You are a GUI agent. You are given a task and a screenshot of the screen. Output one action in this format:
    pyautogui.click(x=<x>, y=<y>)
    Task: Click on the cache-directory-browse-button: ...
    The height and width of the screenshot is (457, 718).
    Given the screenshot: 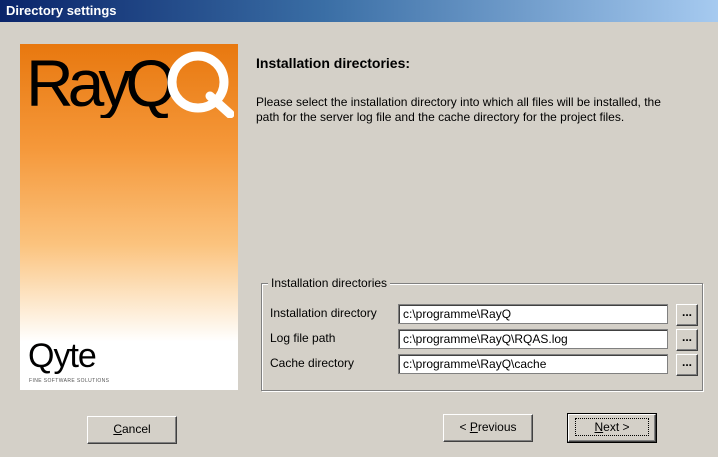 What is the action you would take?
    pyautogui.click(x=687, y=365)
    